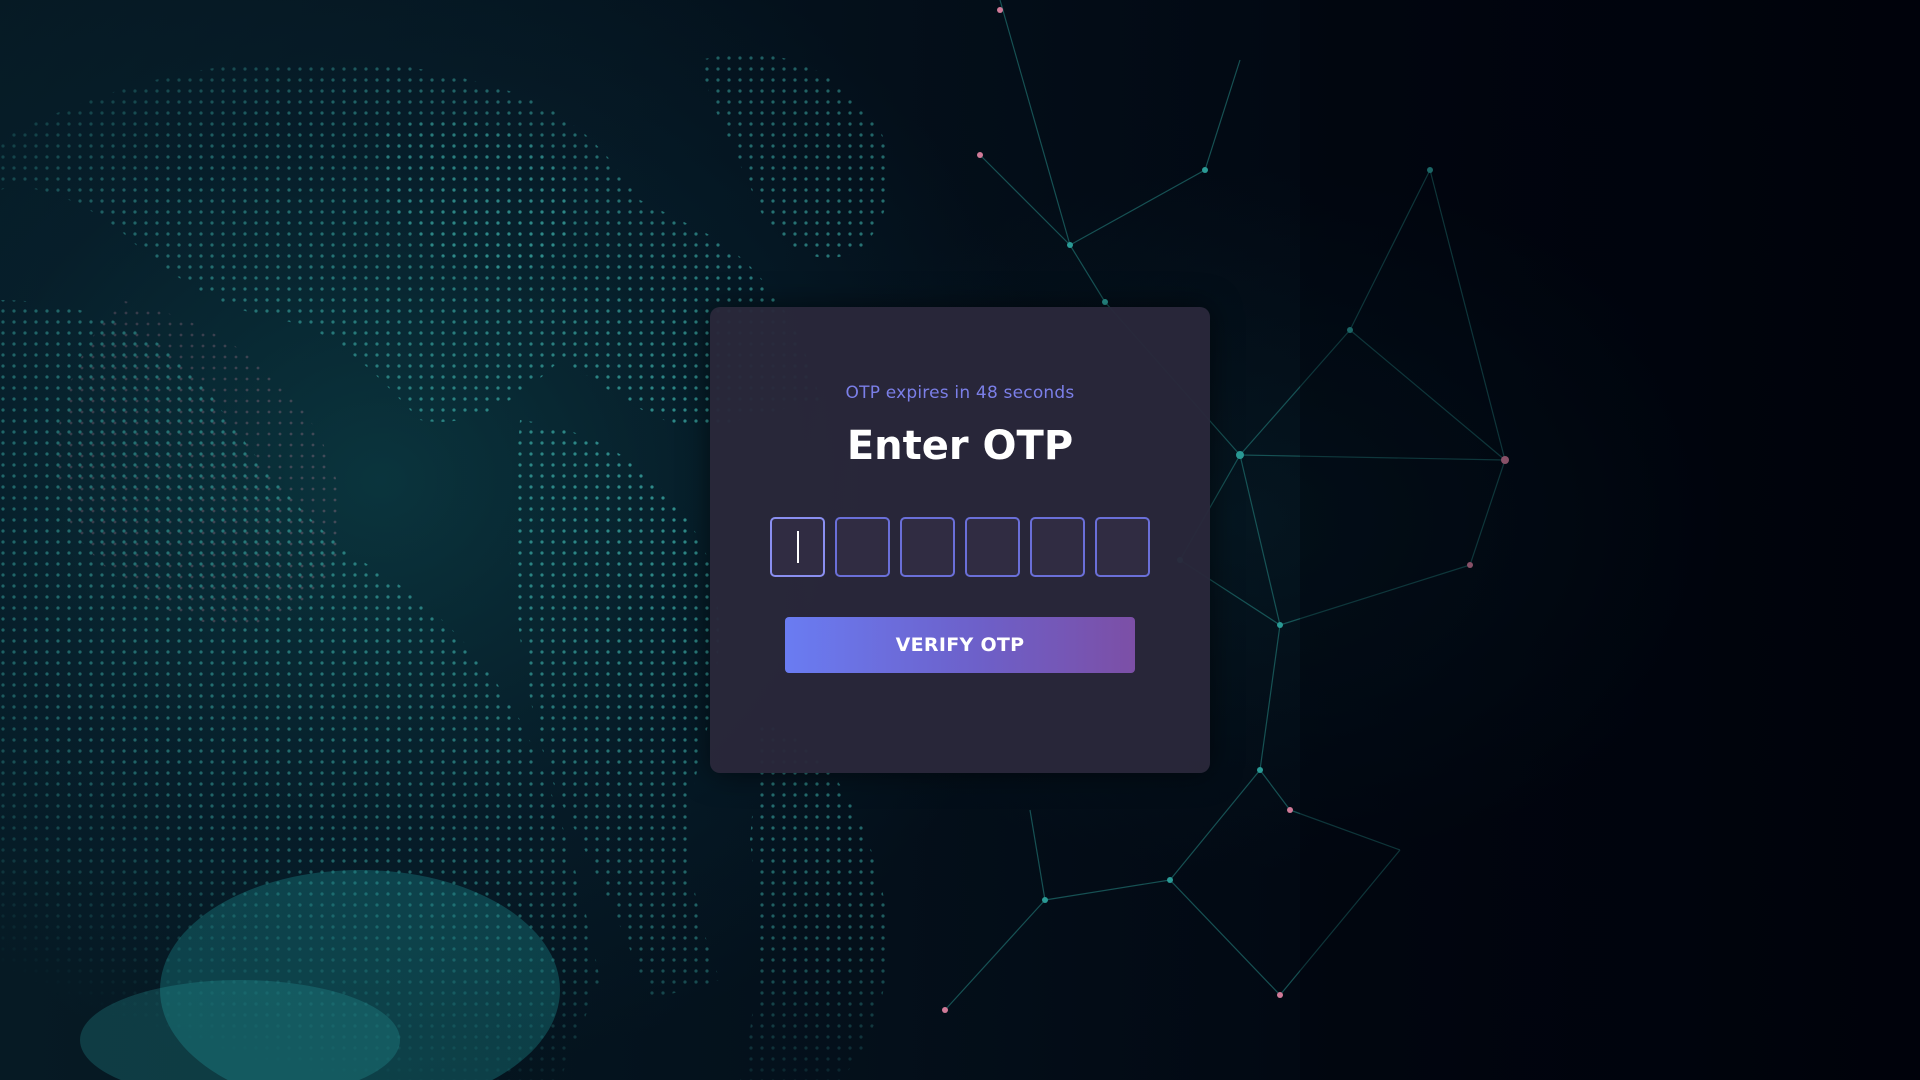 The height and width of the screenshot is (1080, 1920). What do you see at coordinates (960, 446) in the screenshot?
I see `page-title: Enter OTP` at bounding box center [960, 446].